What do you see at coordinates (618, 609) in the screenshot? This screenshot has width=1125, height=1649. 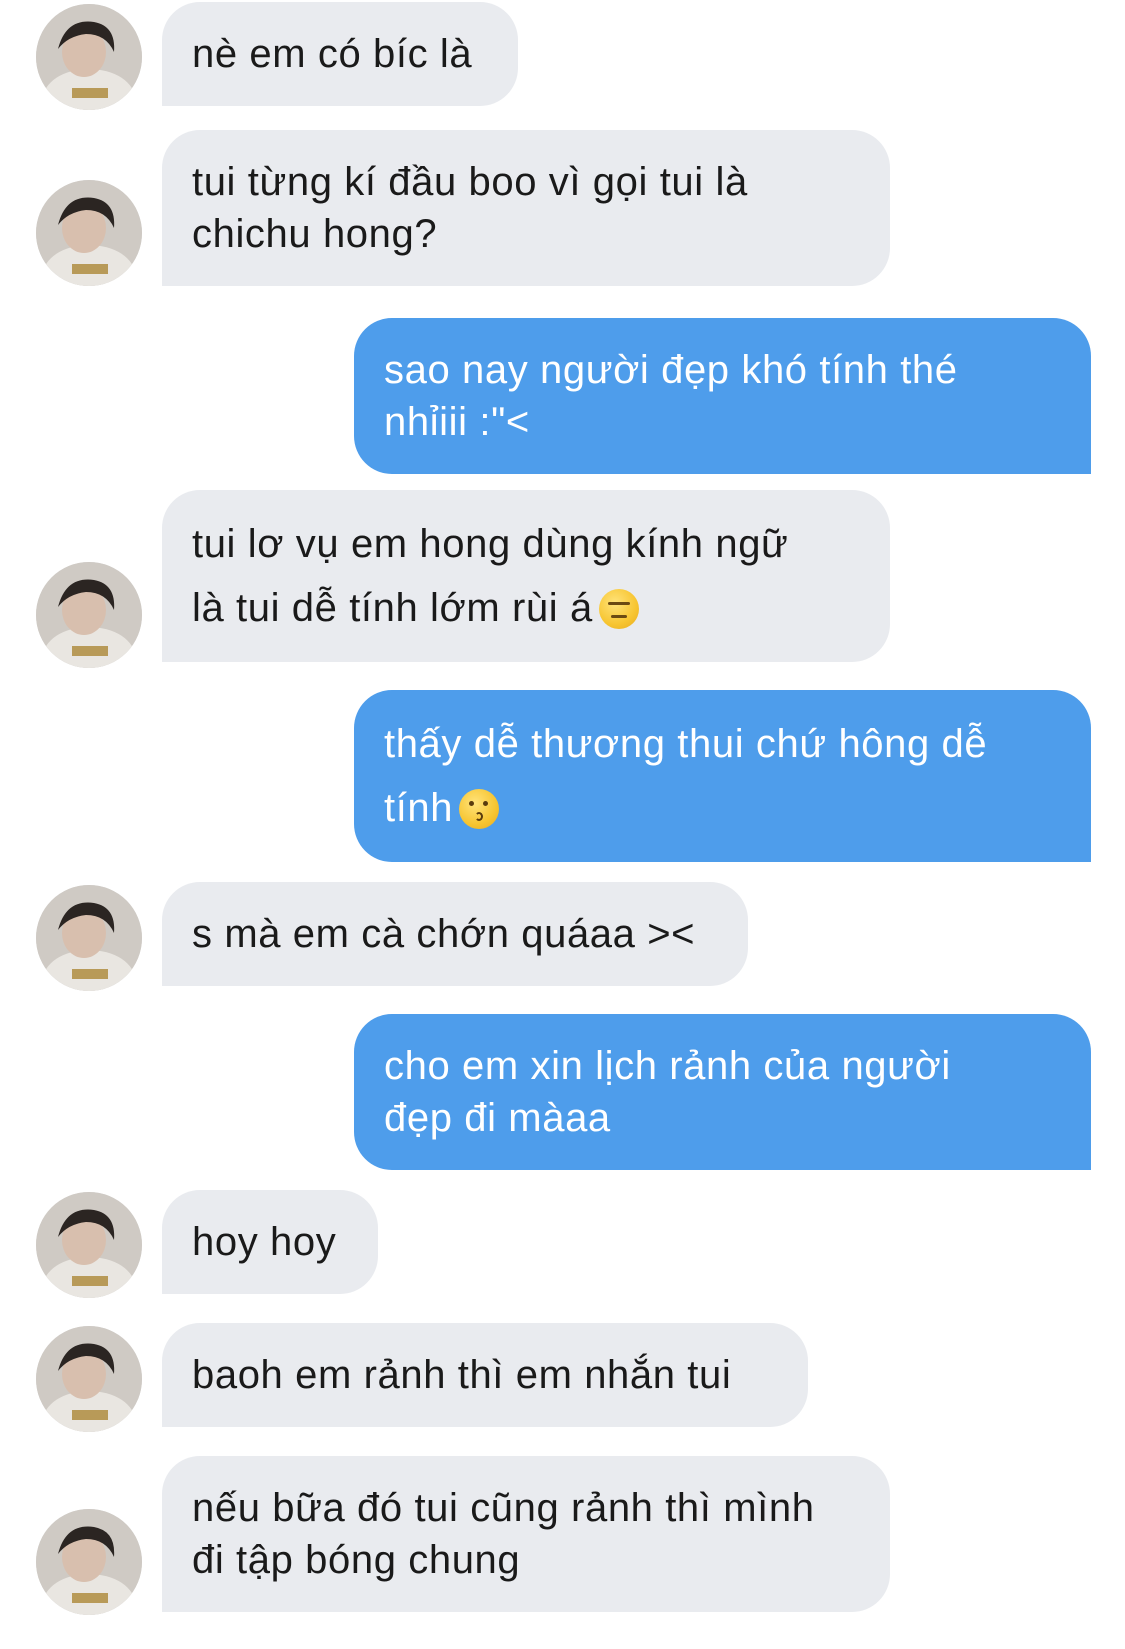 I see `expressionless-face-icon` at bounding box center [618, 609].